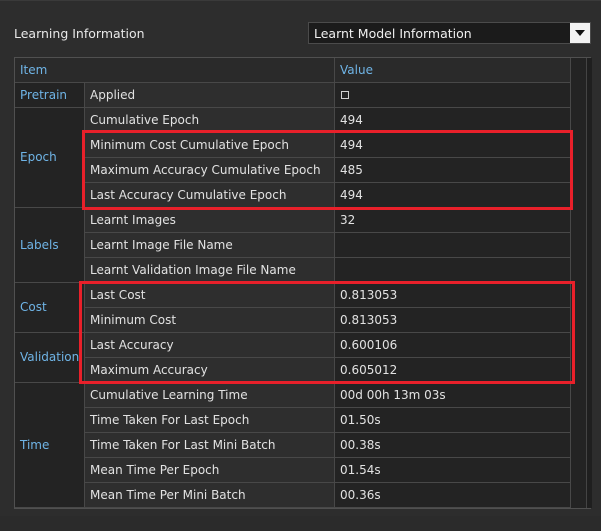 This screenshot has width=601, height=531. I want to click on row-key: Mean Time Per Epoch, so click(210, 470).